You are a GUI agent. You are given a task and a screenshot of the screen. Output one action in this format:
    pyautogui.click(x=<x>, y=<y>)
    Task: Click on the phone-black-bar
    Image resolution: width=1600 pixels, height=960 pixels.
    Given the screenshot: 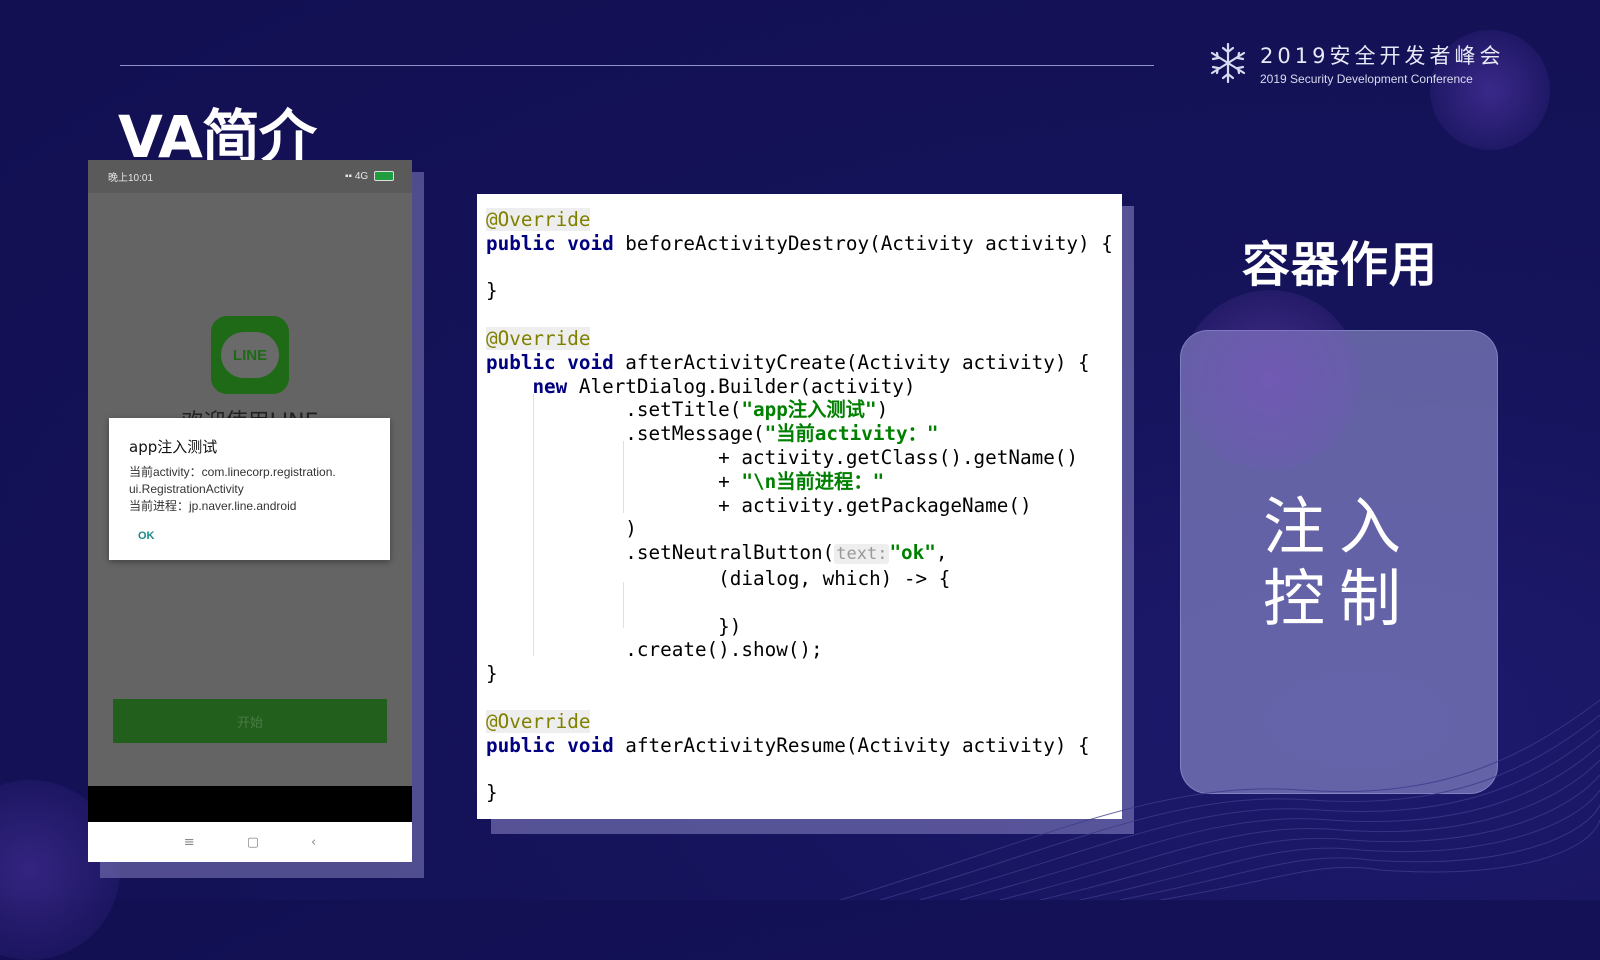 What is the action you would take?
    pyautogui.click(x=250, y=804)
    